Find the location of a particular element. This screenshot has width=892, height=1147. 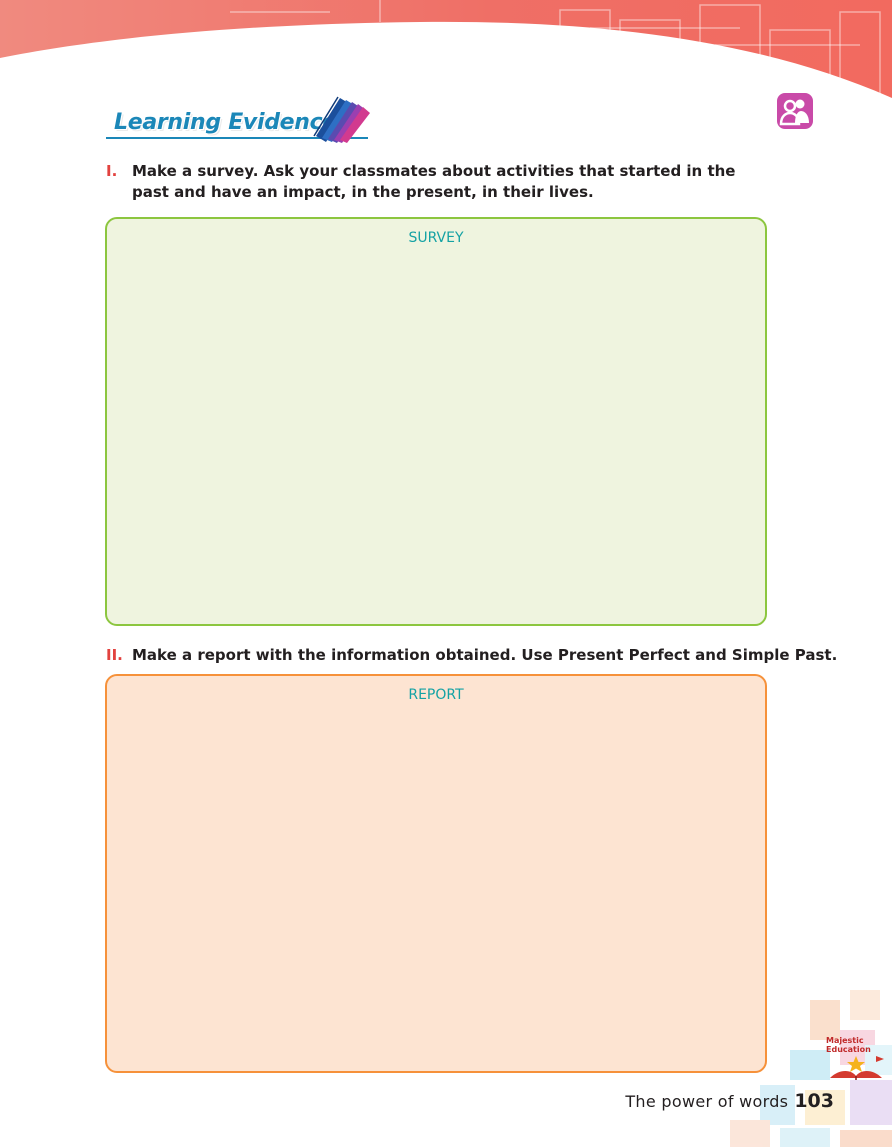

report-label: REPORT is located at coordinates (436, 695).